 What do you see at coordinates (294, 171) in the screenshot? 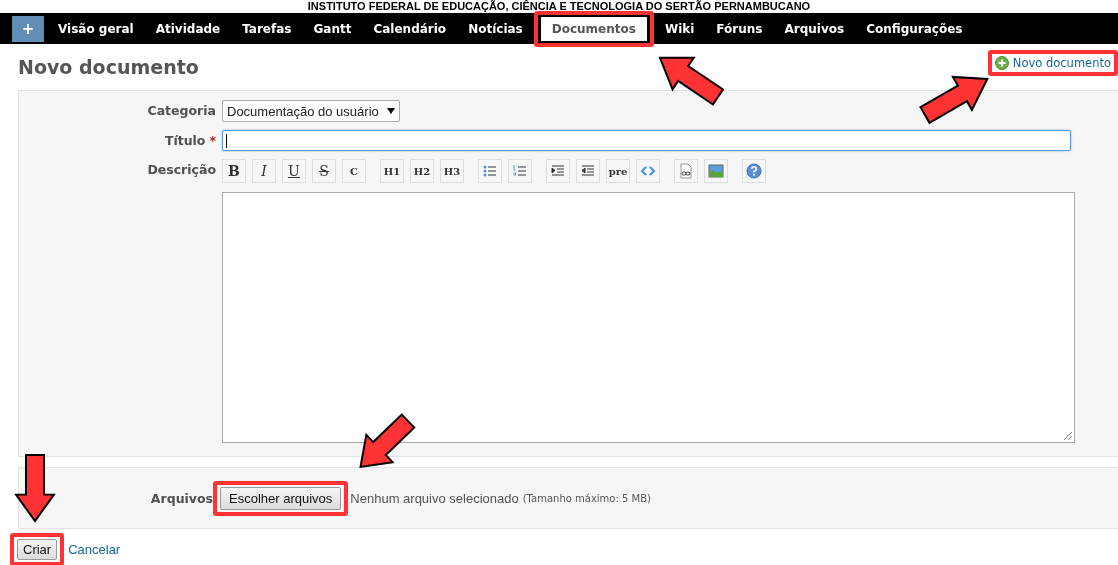
I see `toolbar-button: U` at bounding box center [294, 171].